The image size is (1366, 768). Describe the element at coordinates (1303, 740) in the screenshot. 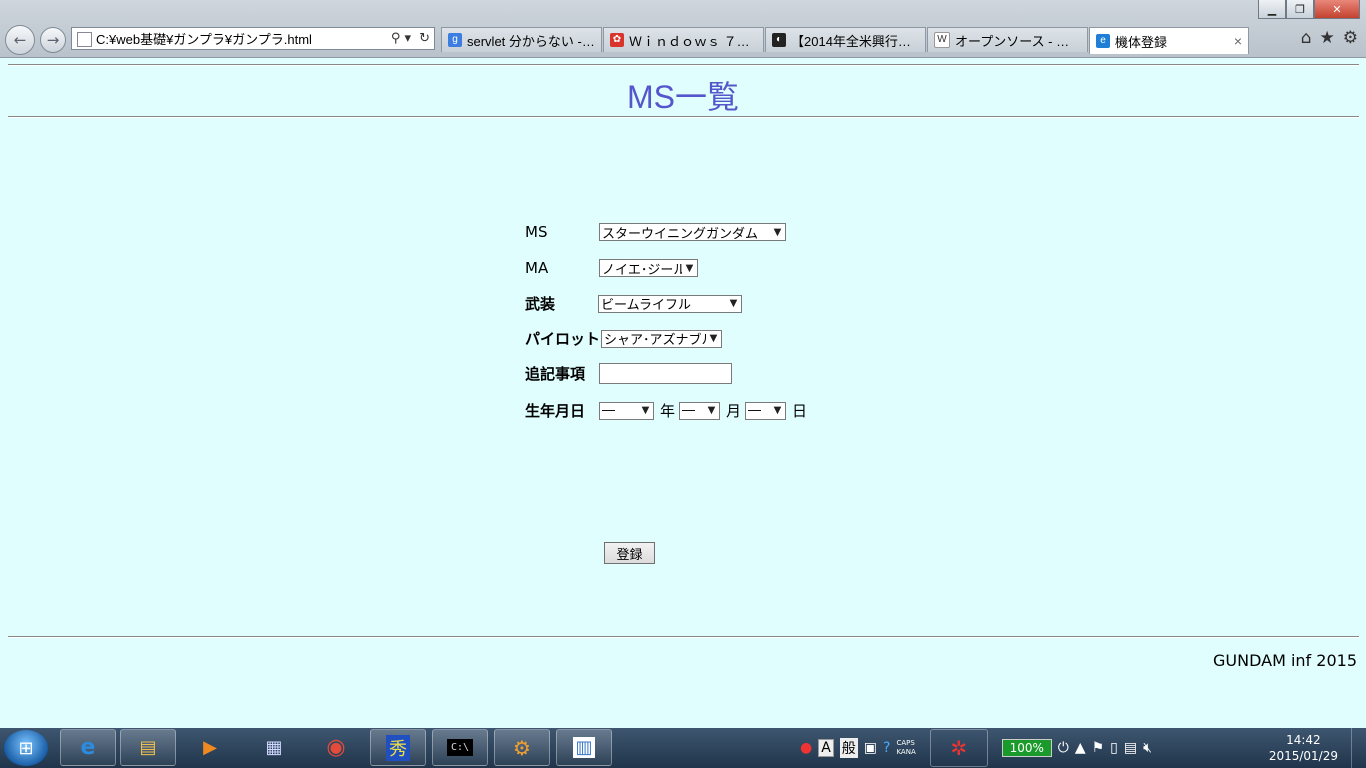

I see `clock-time: 14:42` at that location.